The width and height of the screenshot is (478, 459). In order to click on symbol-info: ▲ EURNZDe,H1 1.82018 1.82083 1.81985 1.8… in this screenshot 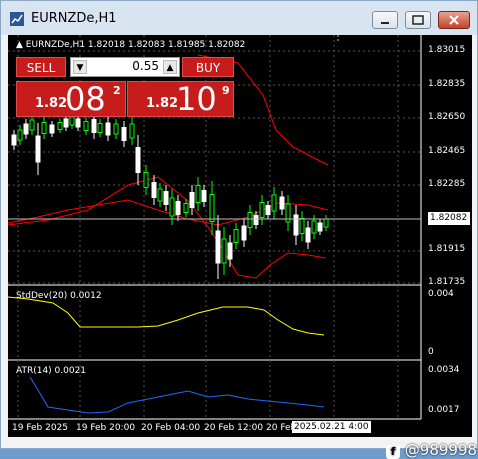, I will do `click(130, 45)`.